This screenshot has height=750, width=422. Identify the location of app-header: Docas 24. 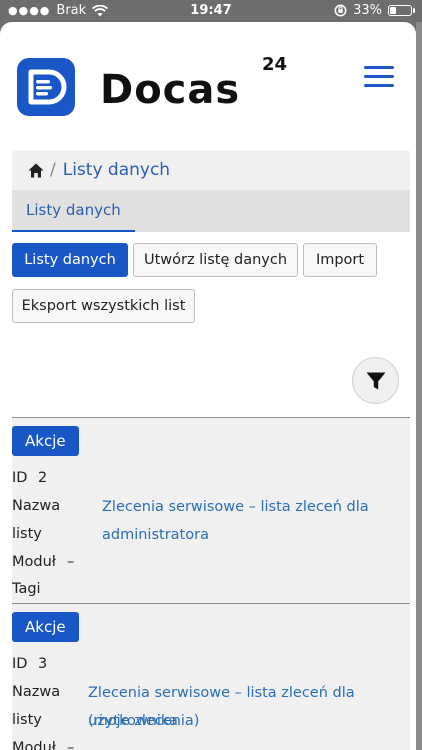
(208, 74).